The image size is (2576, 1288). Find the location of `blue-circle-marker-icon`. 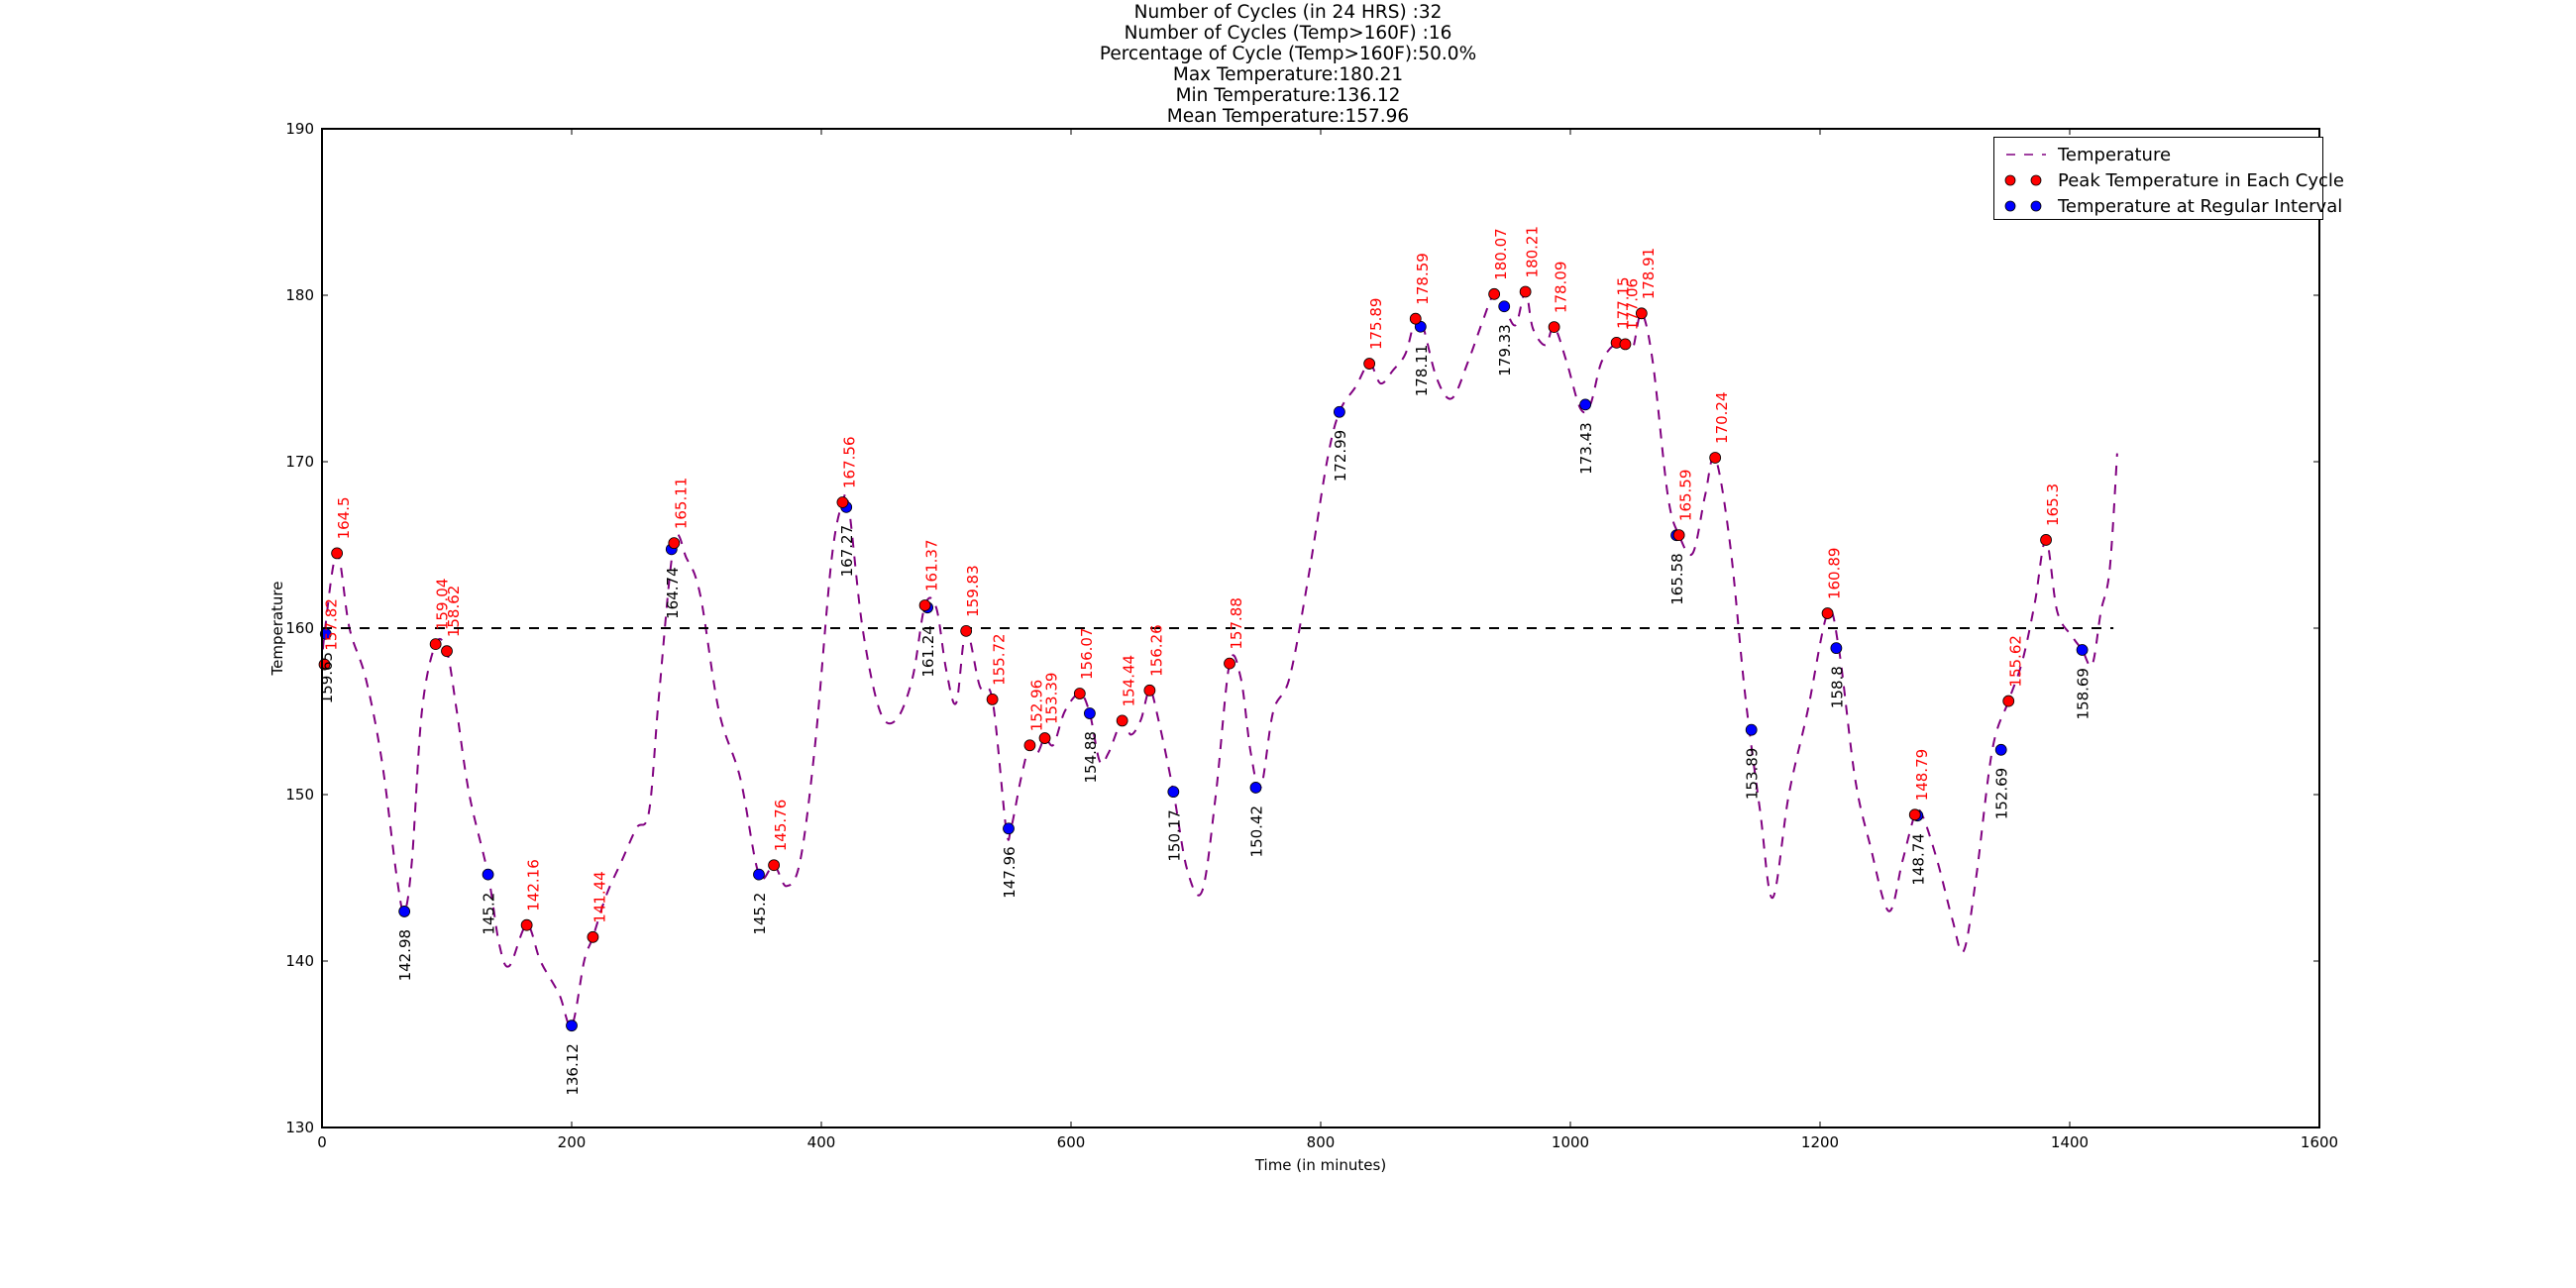

blue-circle-marker-icon is located at coordinates (2023, 206).